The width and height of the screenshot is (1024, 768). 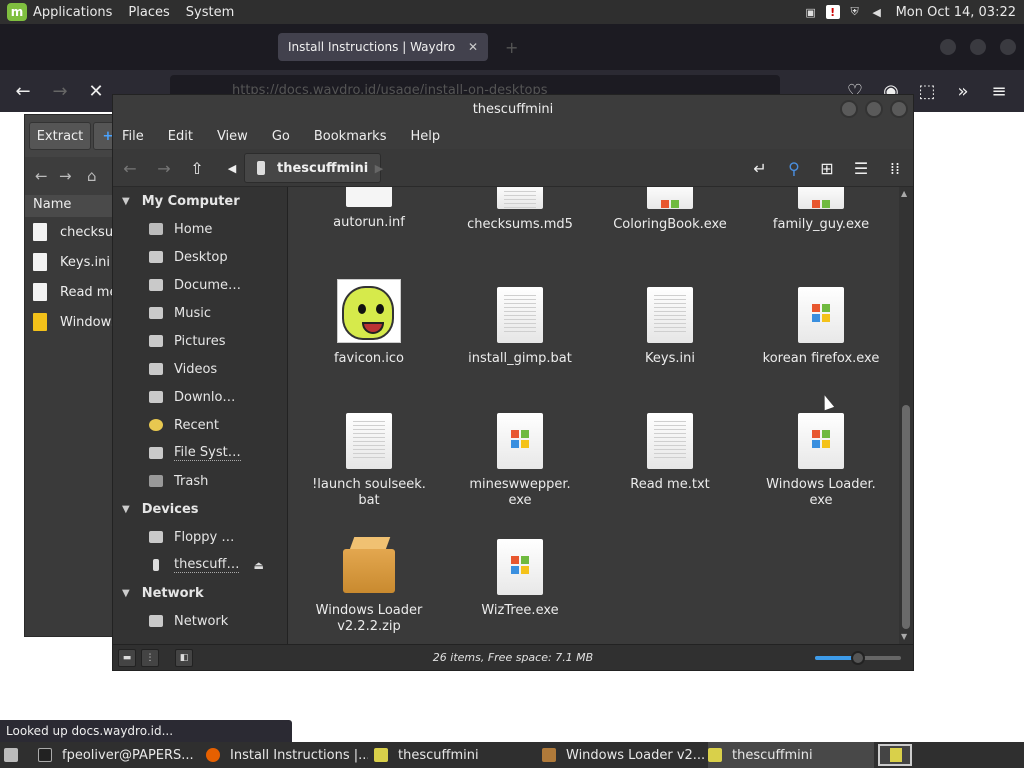 What do you see at coordinates (369, 457) in the screenshot?
I see `file-item: !launch soulseek. bat` at bounding box center [369, 457].